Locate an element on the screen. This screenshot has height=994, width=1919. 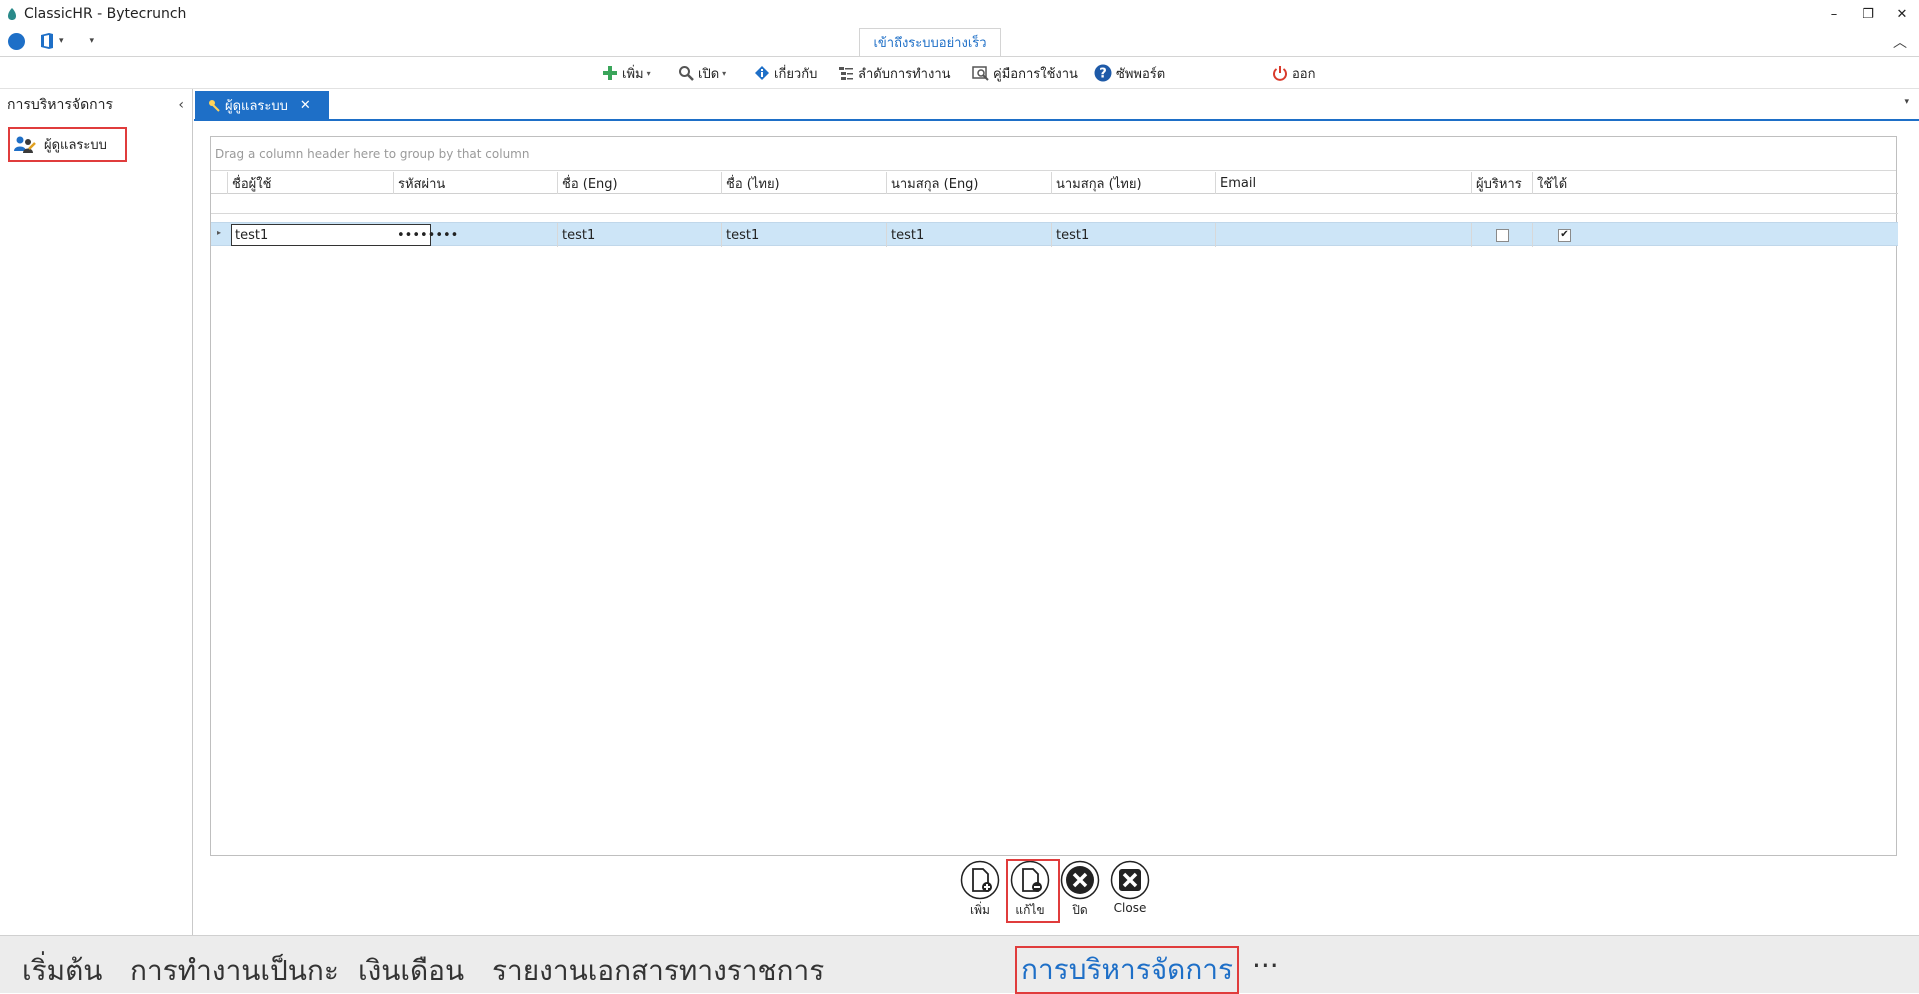
add-menu-button: เพิ่ม ▾ is located at coordinates (626, 73).